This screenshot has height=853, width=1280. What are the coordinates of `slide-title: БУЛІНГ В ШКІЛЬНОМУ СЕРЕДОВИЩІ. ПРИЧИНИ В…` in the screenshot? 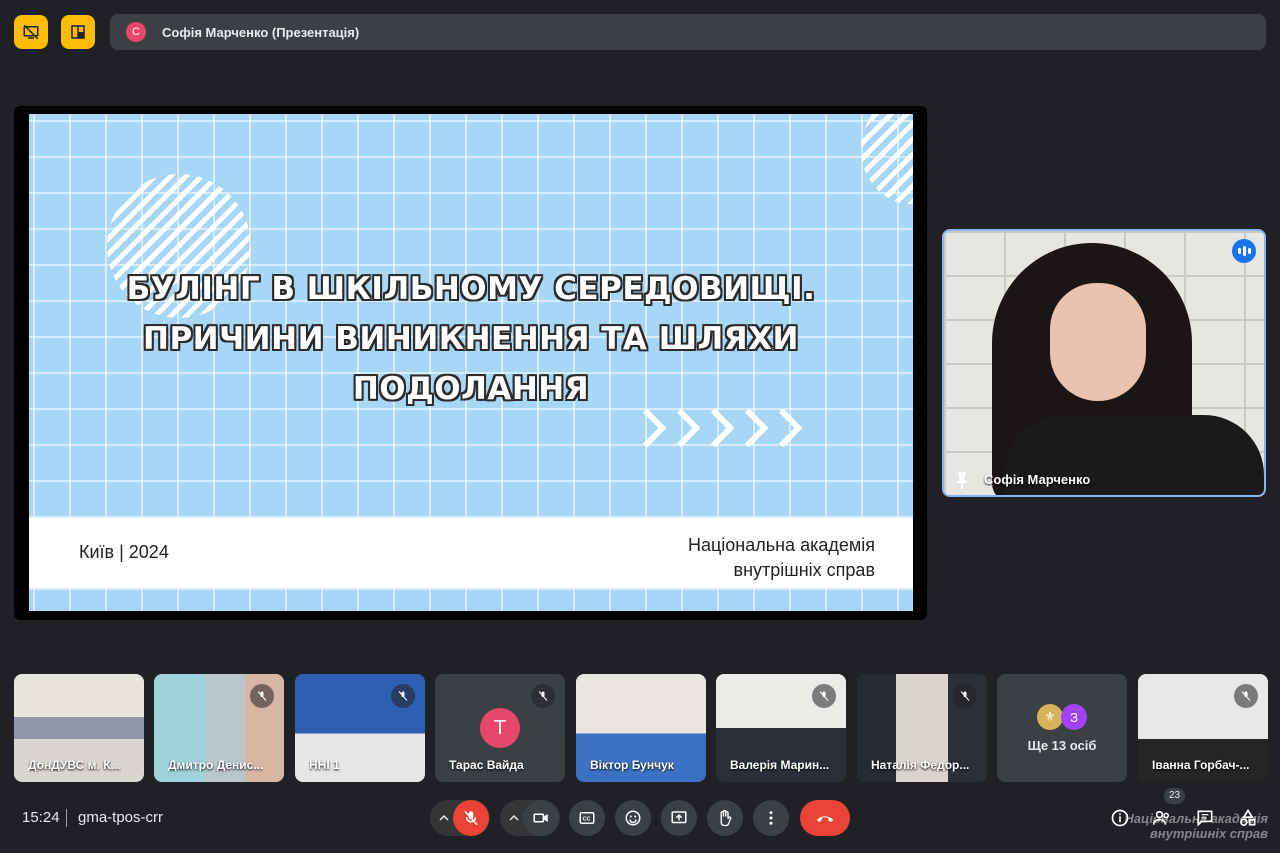 It's located at (471, 339).